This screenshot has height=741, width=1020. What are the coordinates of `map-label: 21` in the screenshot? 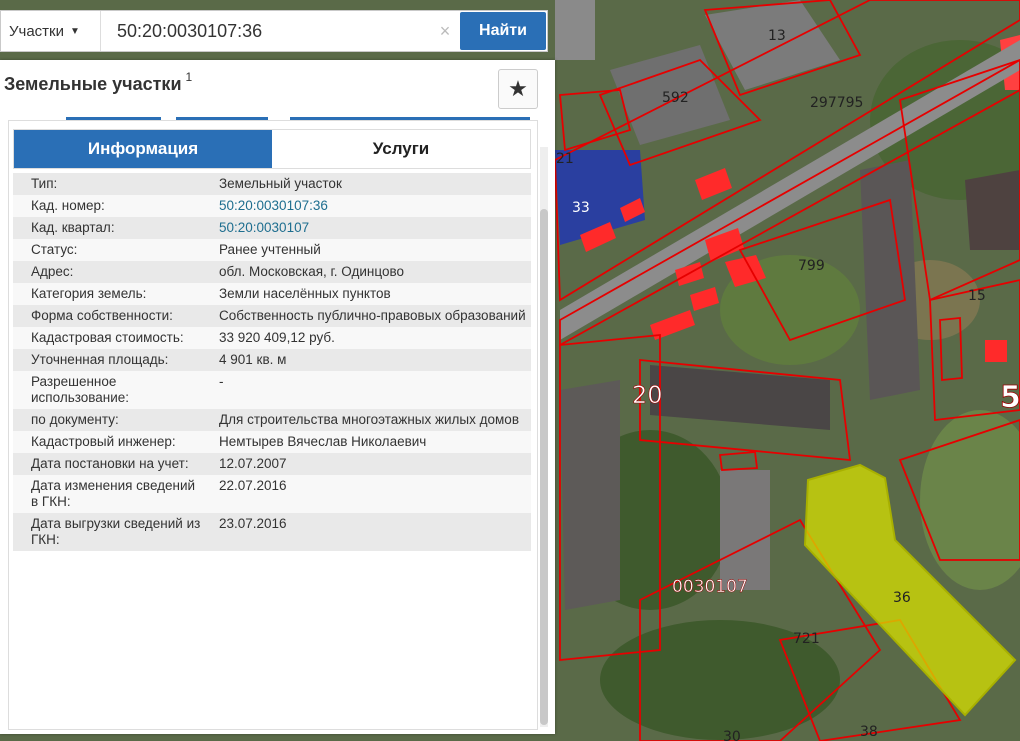 It's located at (565, 159).